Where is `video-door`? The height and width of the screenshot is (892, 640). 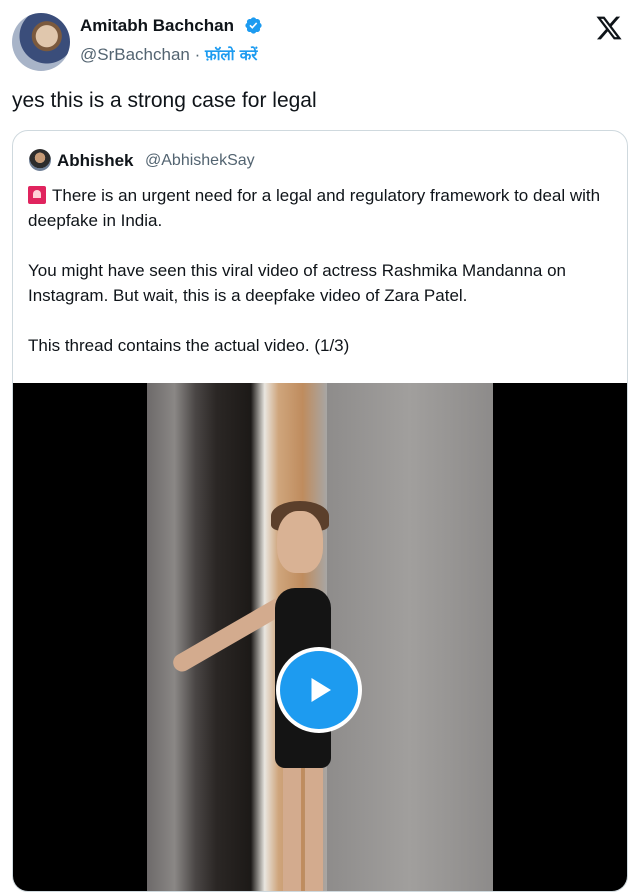 video-door is located at coordinates (410, 637).